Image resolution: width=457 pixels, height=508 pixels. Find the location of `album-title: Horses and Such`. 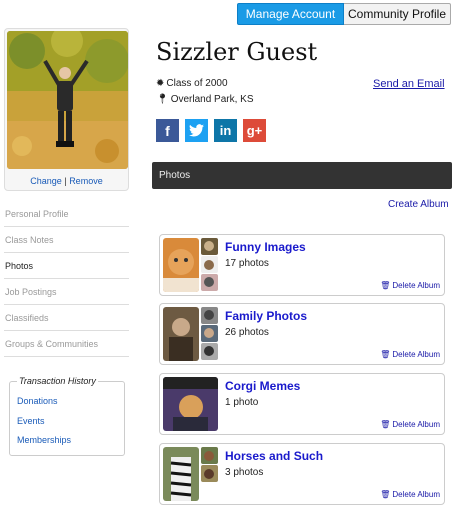

album-title: Horses and Such is located at coordinates (274, 456).